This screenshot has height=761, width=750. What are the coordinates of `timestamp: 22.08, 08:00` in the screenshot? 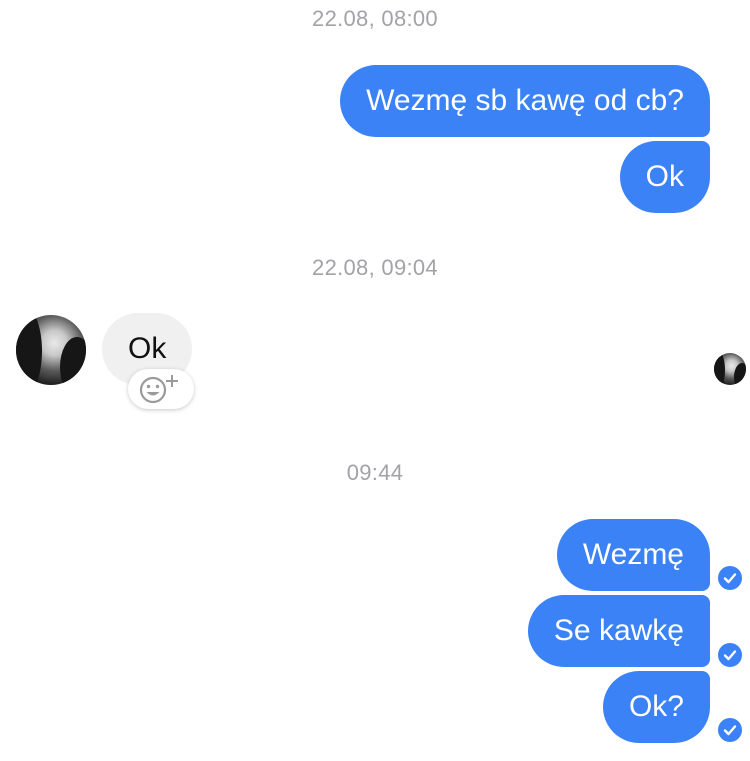 It's located at (375, 18).